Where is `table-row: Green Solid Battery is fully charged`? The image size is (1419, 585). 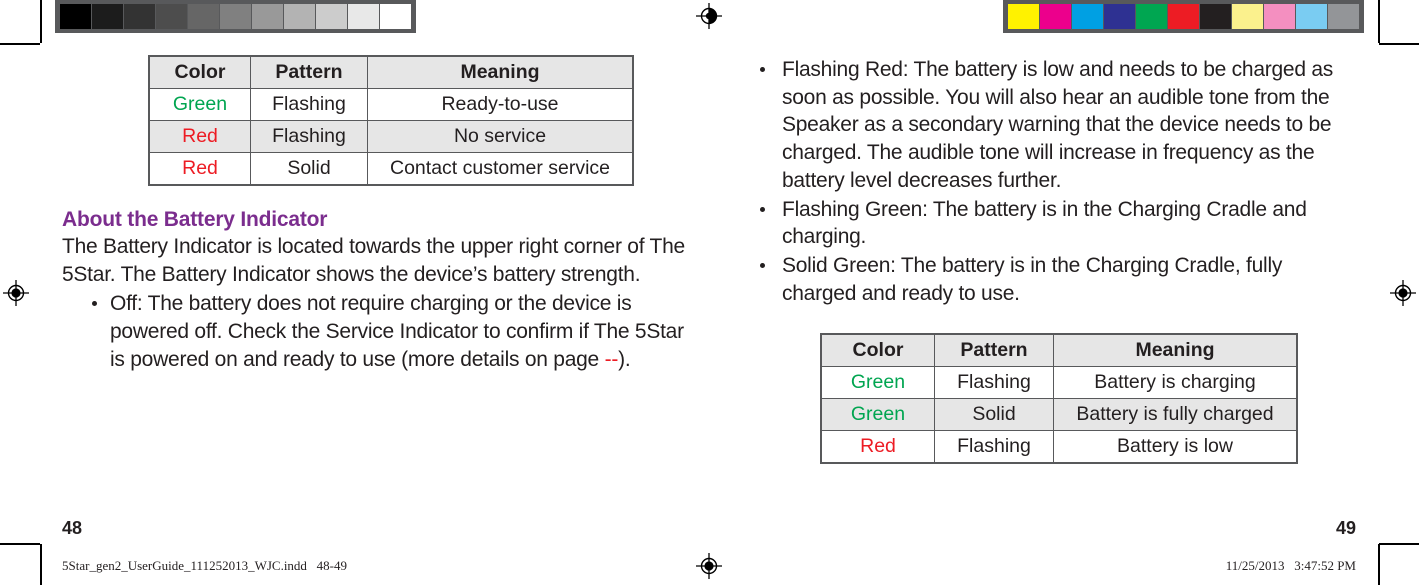 table-row: Green Solid Battery is fully charged is located at coordinates (1059, 415).